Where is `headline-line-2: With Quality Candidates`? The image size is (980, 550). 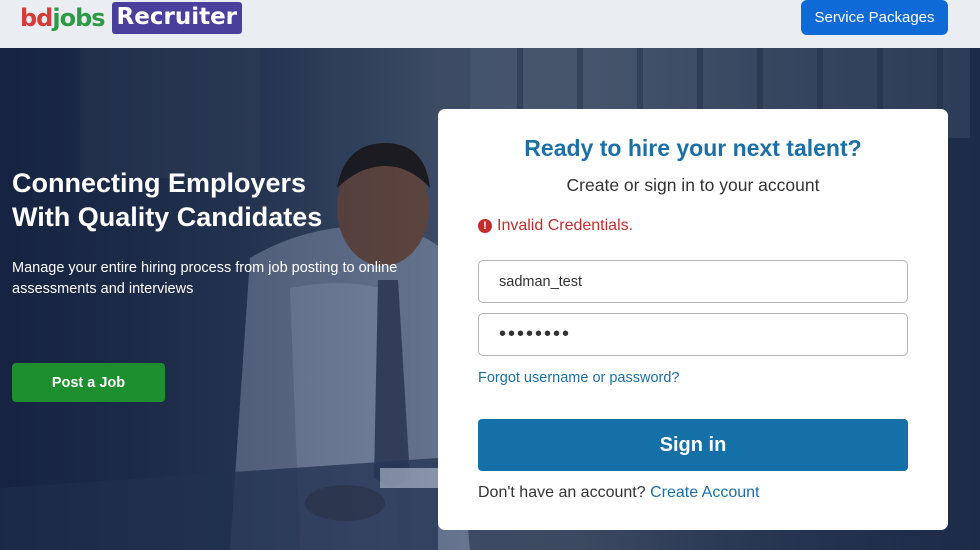
headline-line-2: With Quality Candidates is located at coordinates (167, 217).